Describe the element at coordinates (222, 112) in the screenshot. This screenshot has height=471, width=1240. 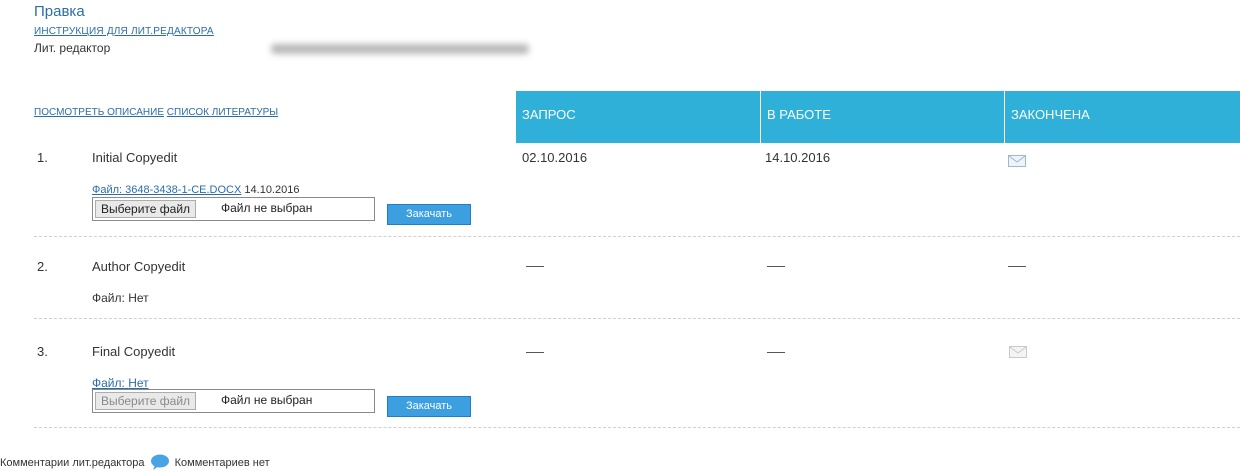
I see `references-link: СПИСОК ЛИТЕРАТУРЫ` at that location.